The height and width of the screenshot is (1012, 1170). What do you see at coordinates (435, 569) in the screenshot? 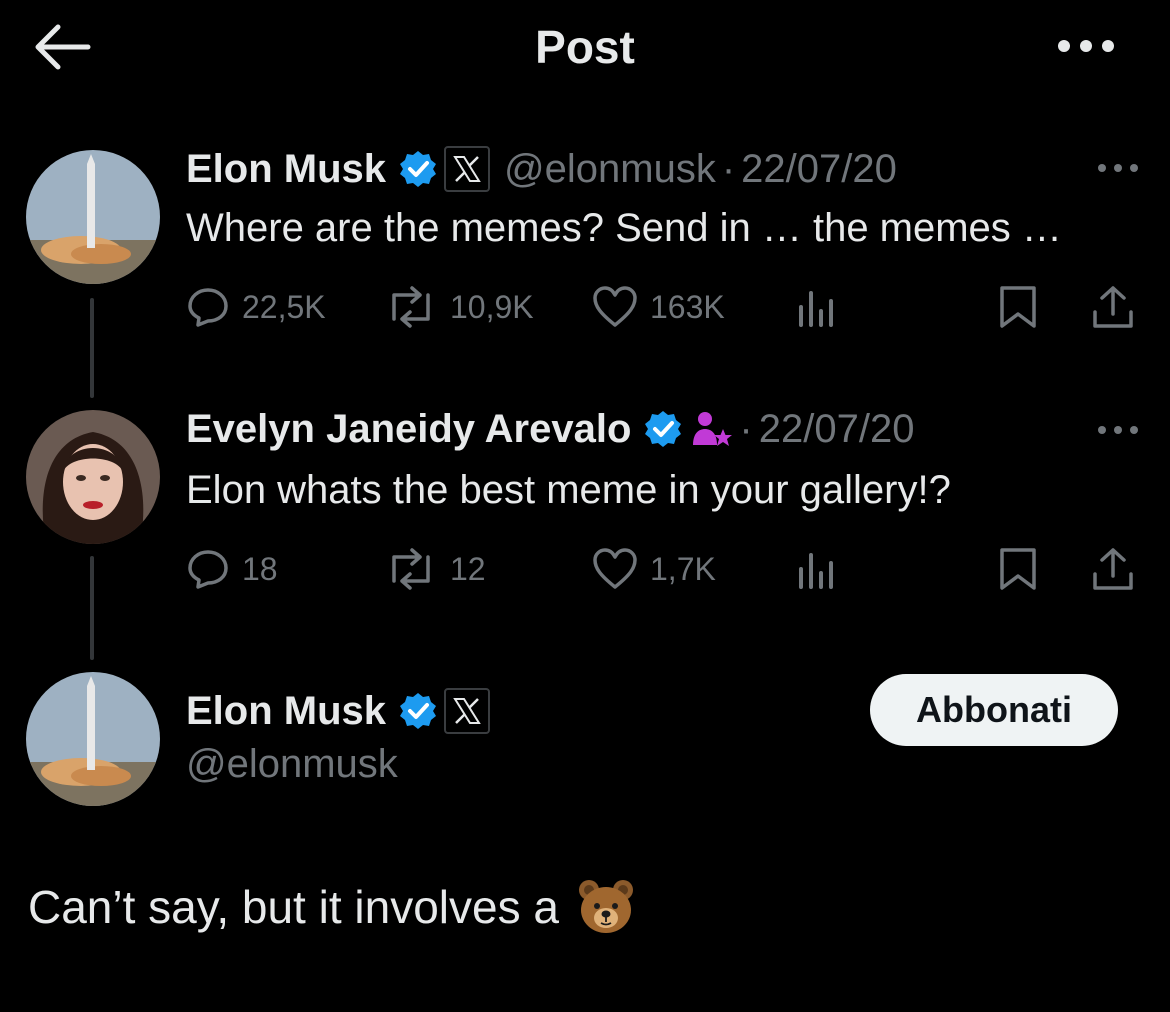
I see `repost-button: 12` at bounding box center [435, 569].